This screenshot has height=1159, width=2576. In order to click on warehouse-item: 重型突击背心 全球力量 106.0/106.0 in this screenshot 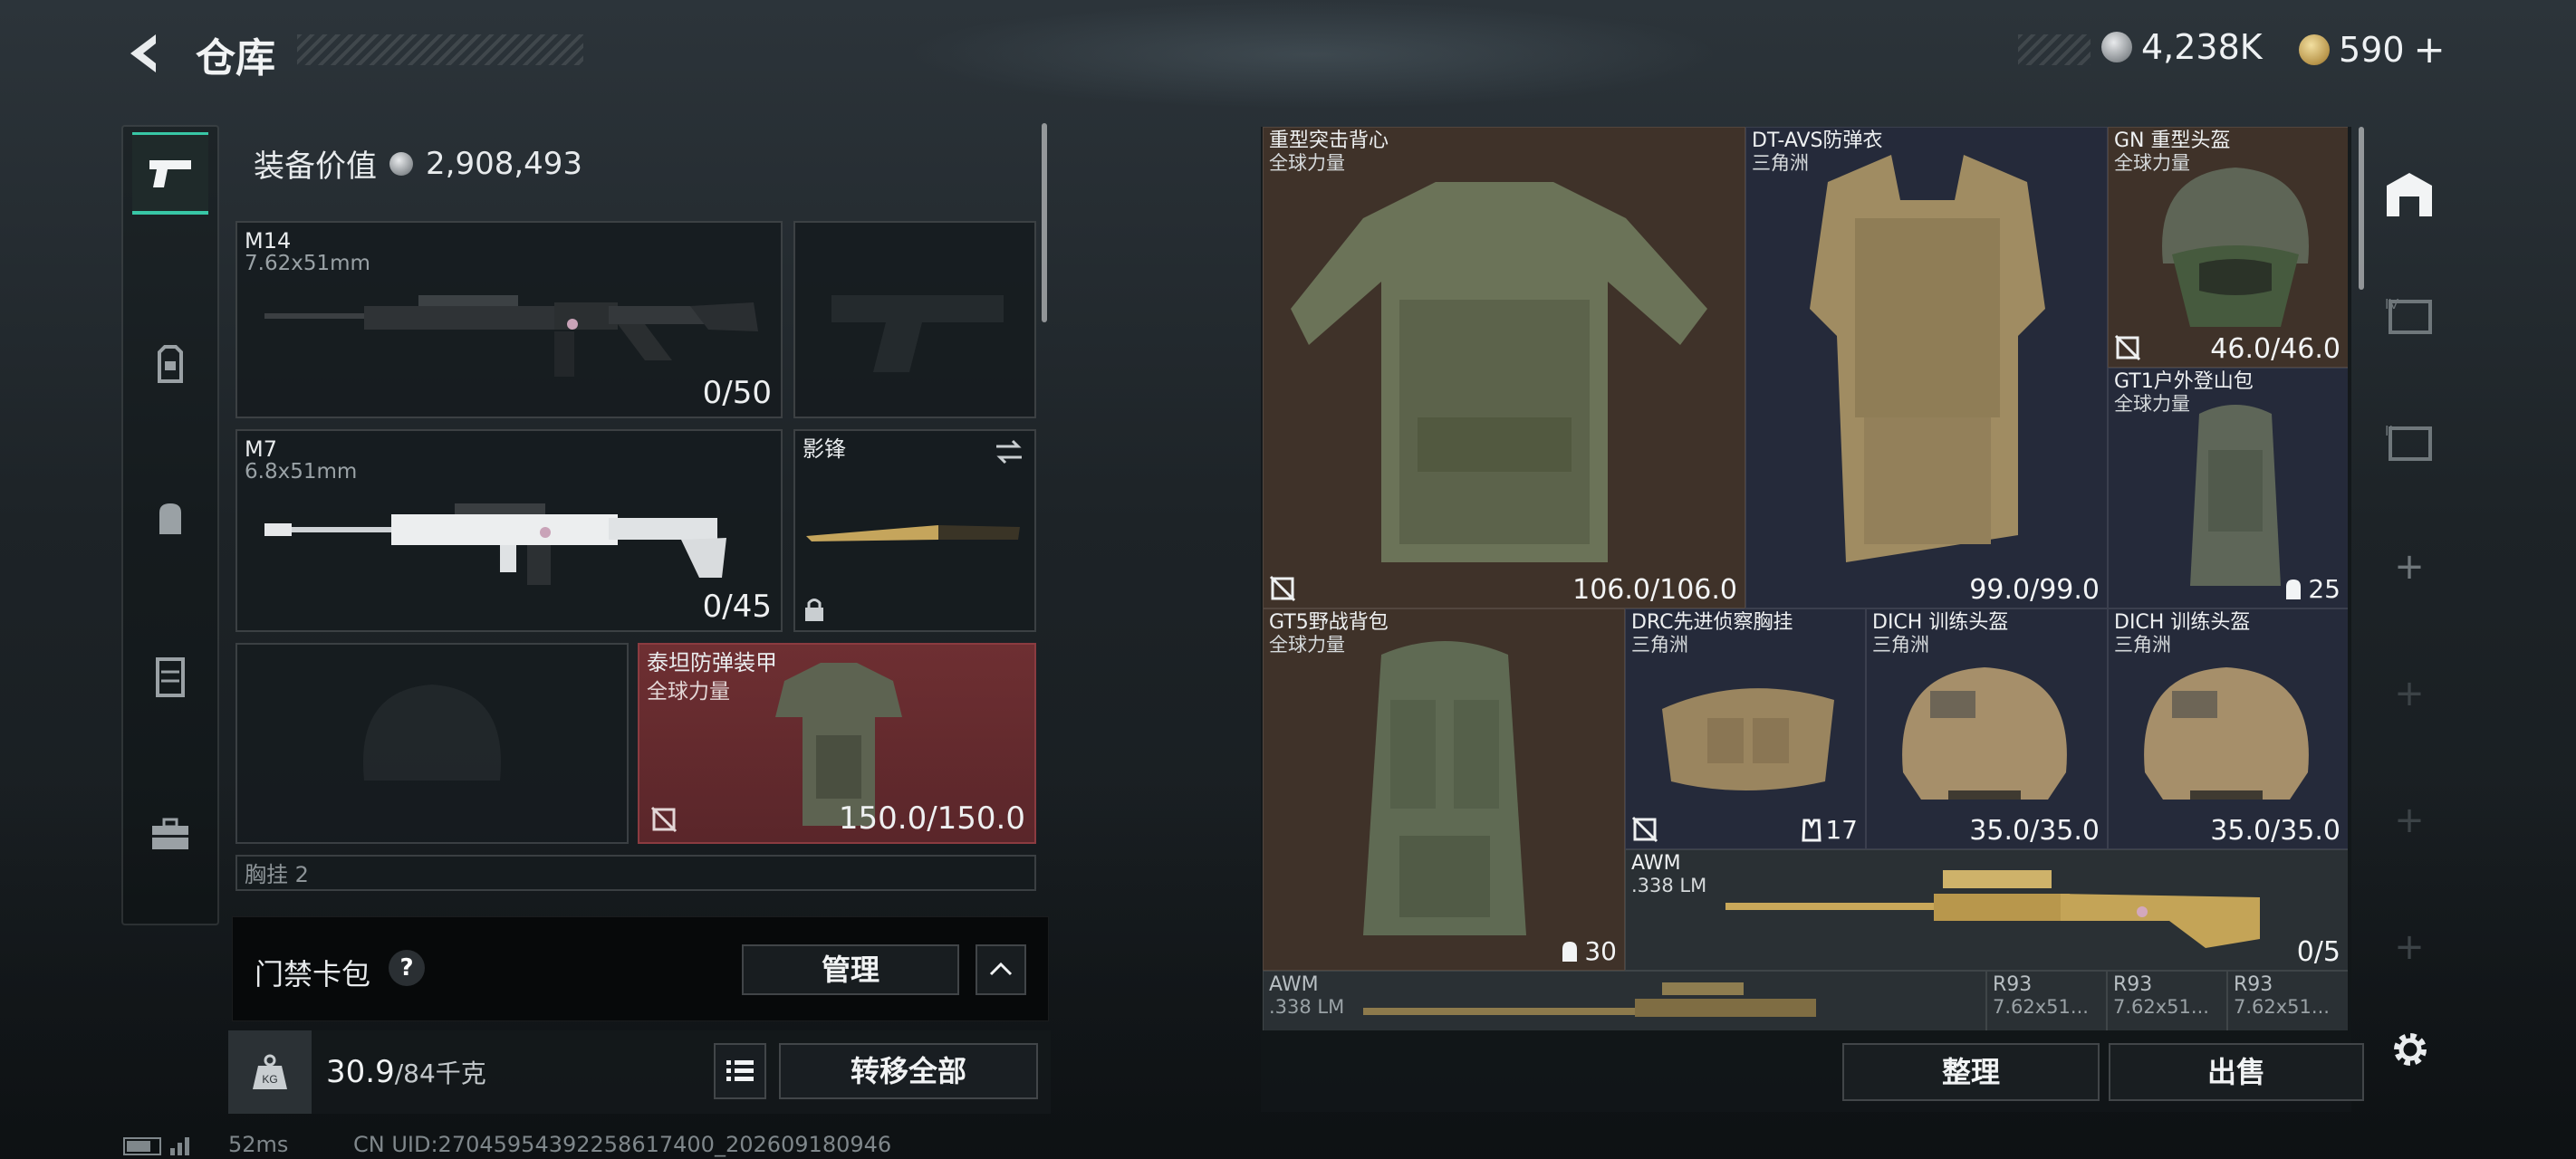, I will do `click(1504, 367)`.